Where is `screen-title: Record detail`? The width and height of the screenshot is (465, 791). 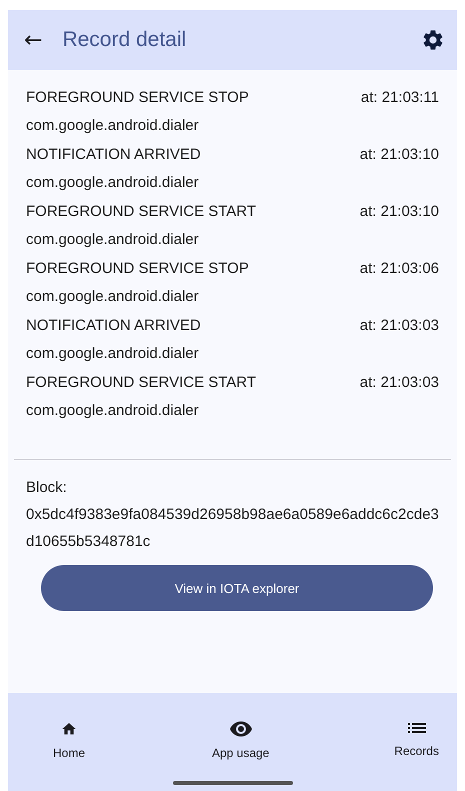
screen-title: Record detail is located at coordinates (125, 40).